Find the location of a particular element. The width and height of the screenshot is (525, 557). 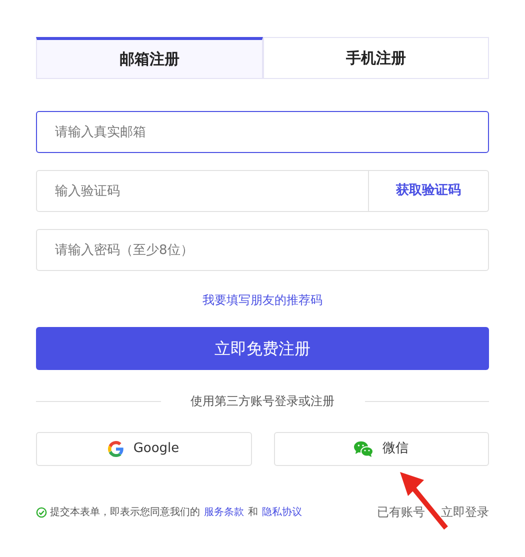

register-button: 立即免费注册 is located at coordinates (262, 348).